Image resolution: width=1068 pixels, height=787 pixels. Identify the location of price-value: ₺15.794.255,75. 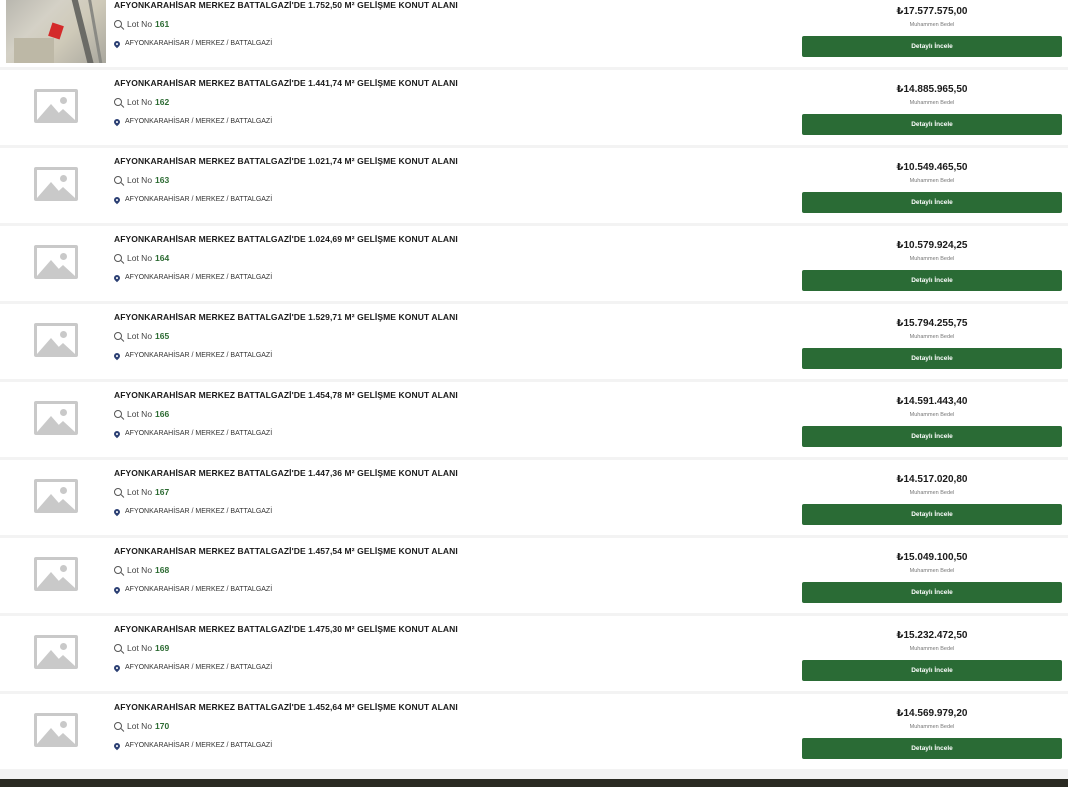
(932, 323).